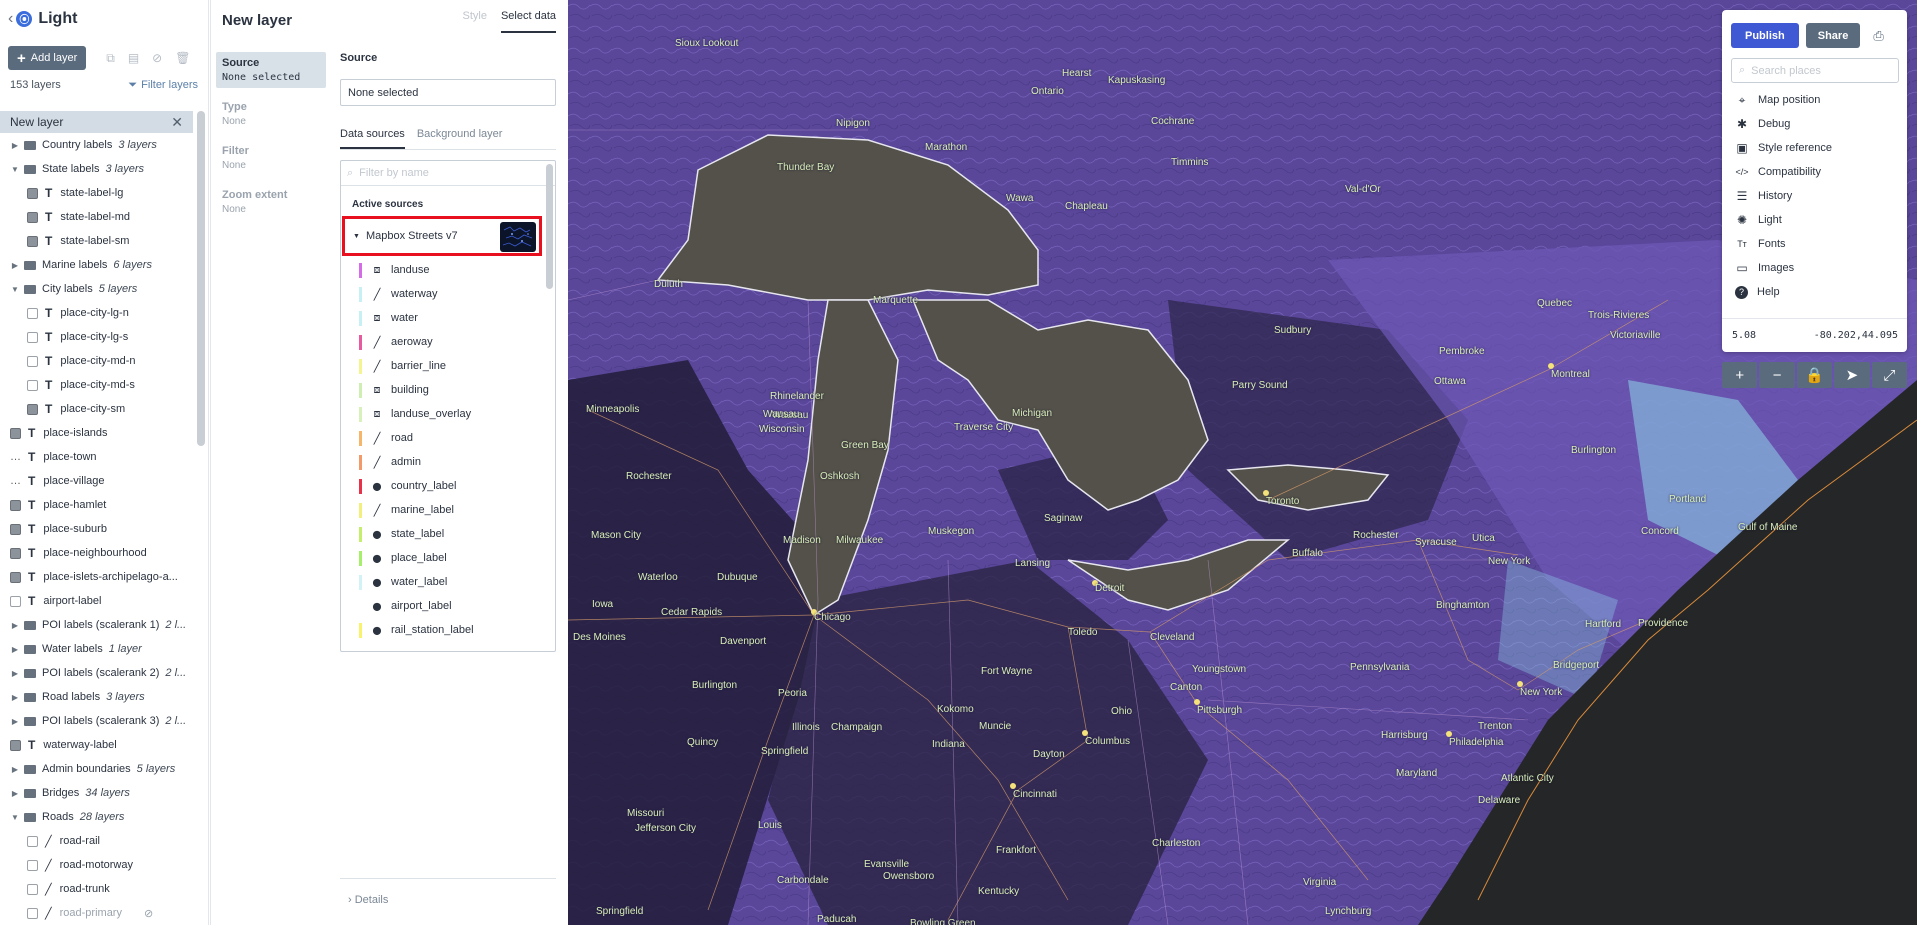 The height and width of the screenshot is (925, 1917). Describe the element at coordinates (96, 481) in the screenshot. I see `layer-row: … Tplace-village` at that location.